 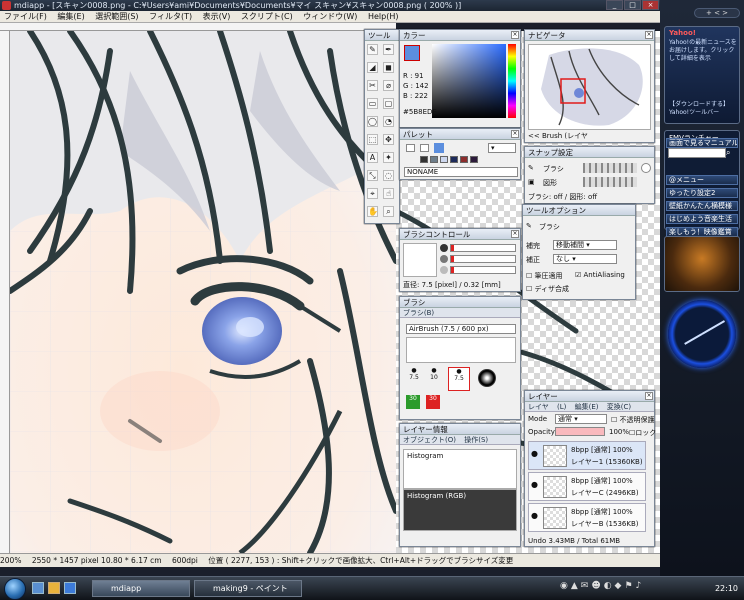 I want to click on tool-button: ◔, so click(x=388, y=121).